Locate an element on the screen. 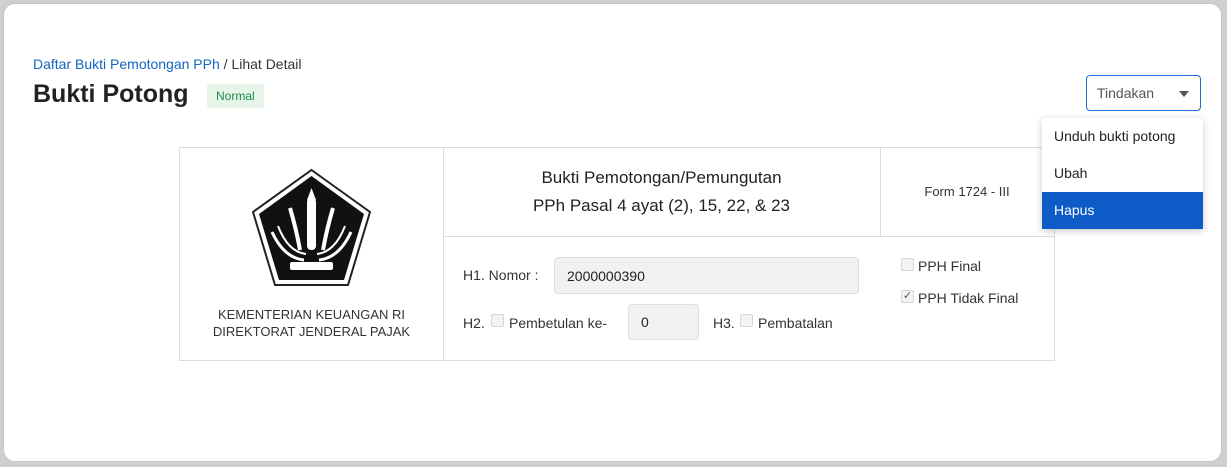 The width and height of the screenshot is (1227, 467). menu-item-hapus: Hapus is located at coordinates (1122, 210).